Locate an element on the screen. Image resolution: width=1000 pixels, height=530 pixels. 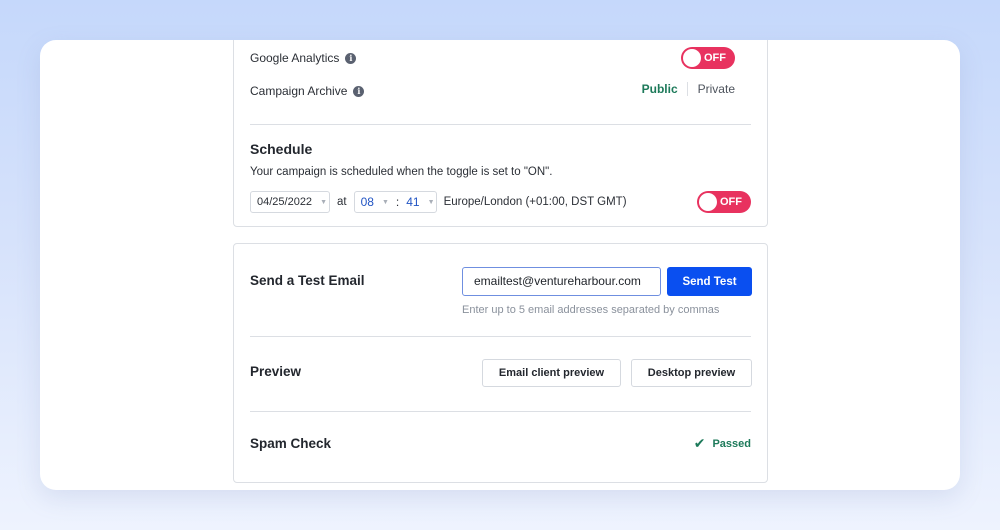
test-email-title: Send a Test Email is located at coordinates (307, 280).